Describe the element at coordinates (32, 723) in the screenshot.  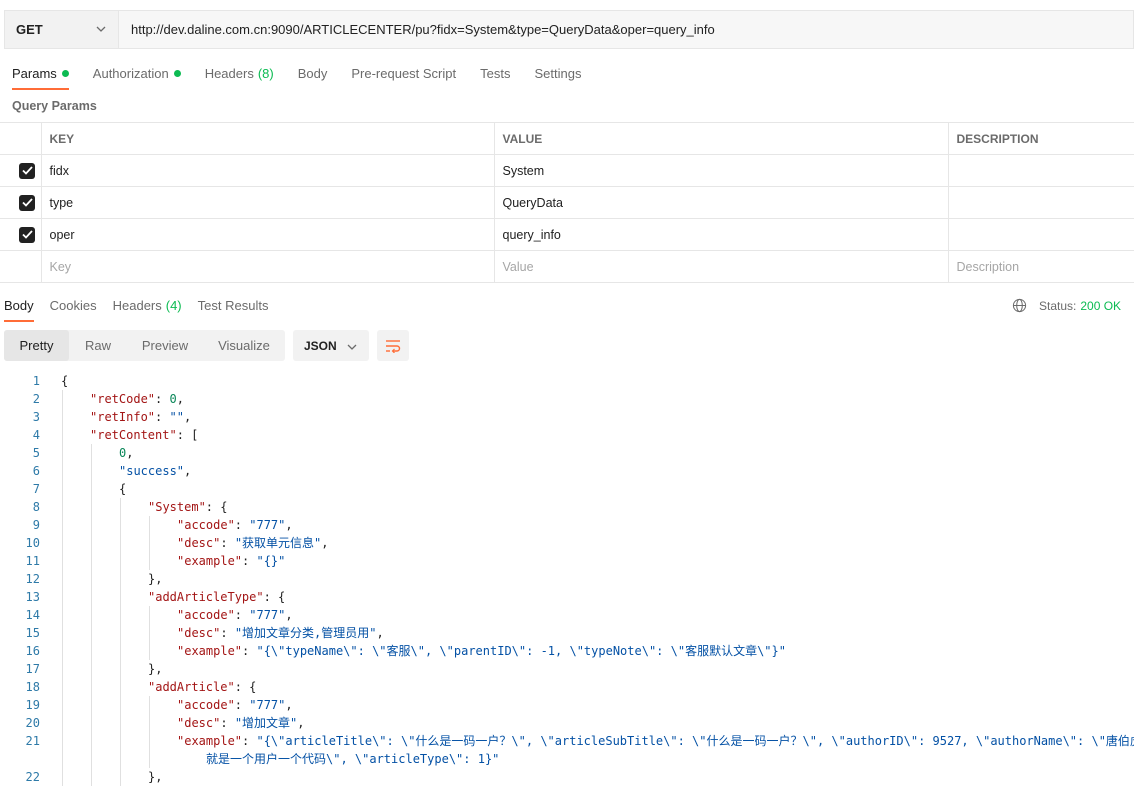
I see `line-number: 20` at that location.